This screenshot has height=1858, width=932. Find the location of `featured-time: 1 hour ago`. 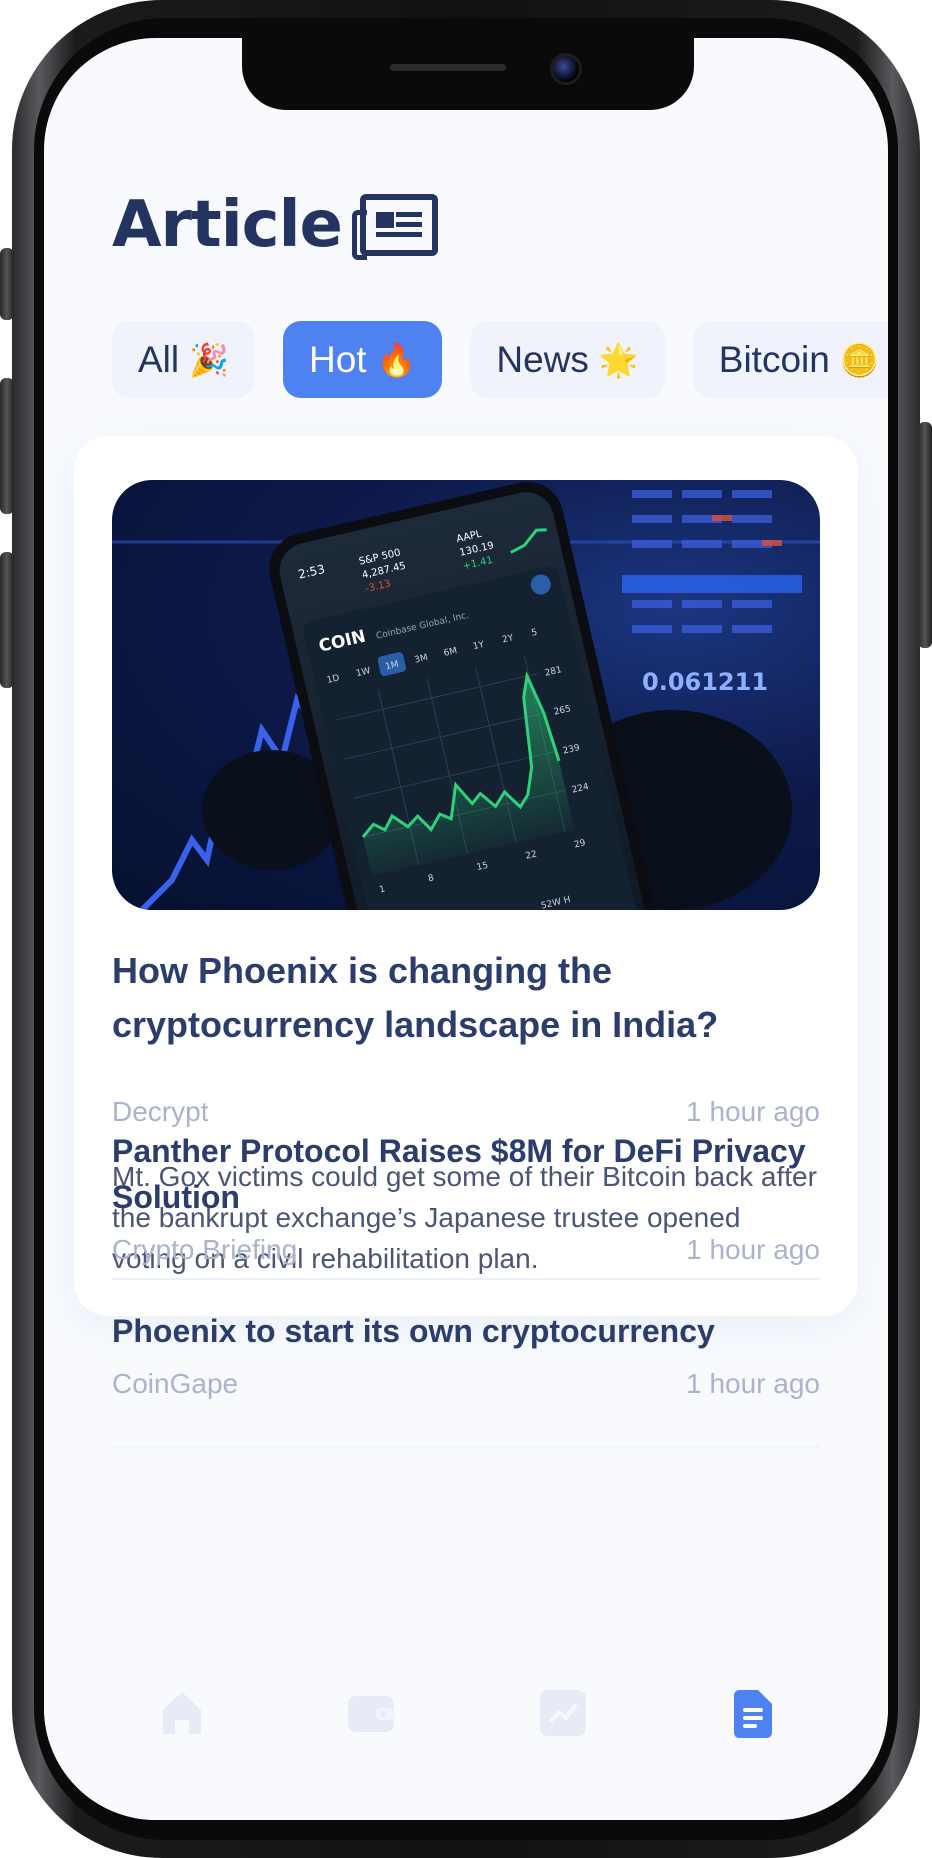

featured-time: 1 hour ago is located at coordinates (753, 1111).